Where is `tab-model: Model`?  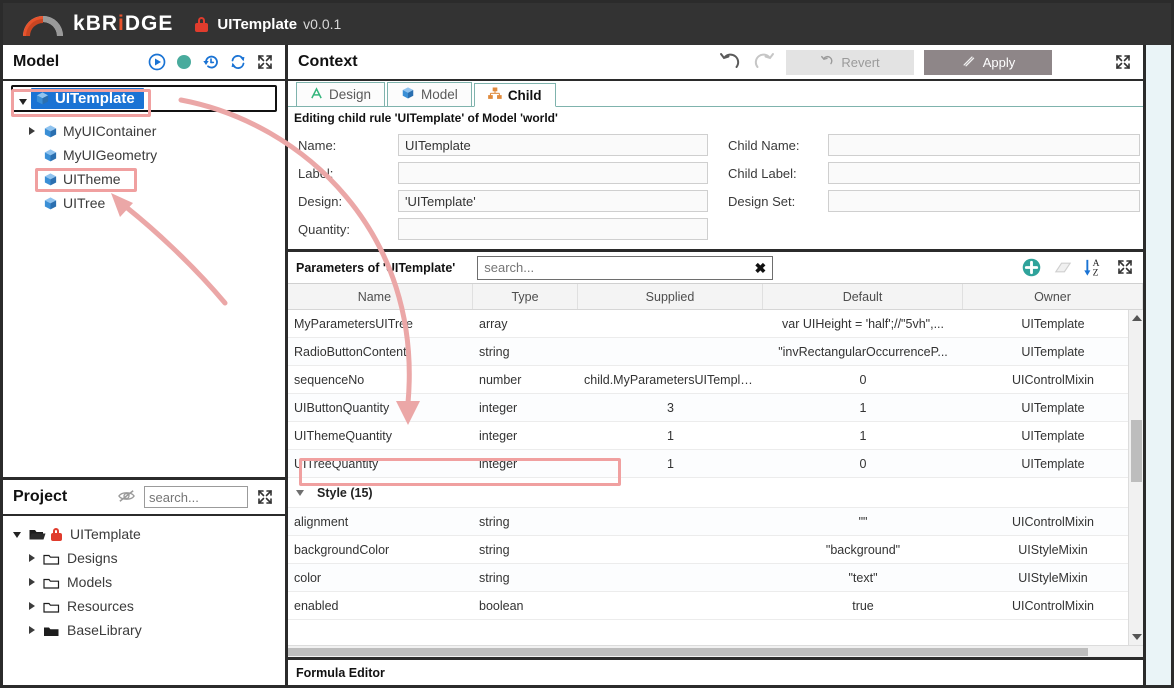 tab-model: Model is located at coordinates (429, 94).